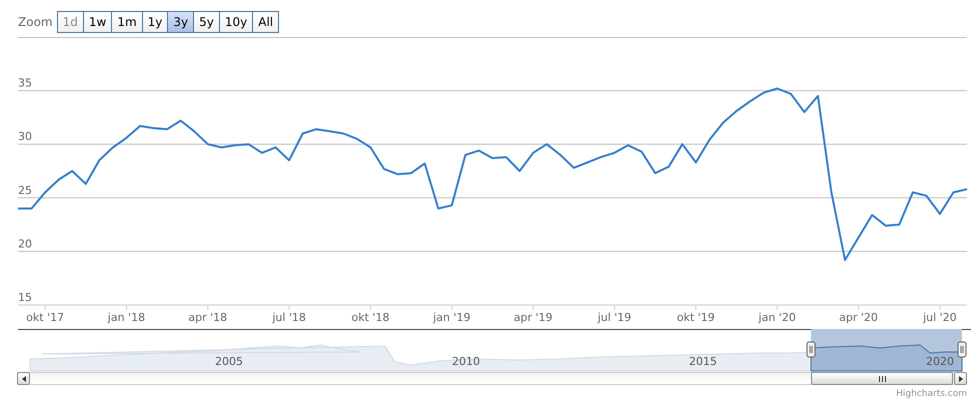 The width and height of the screenshot is (971, 409). I want to click on x-axis-label: jan '19, so click(451, 317).